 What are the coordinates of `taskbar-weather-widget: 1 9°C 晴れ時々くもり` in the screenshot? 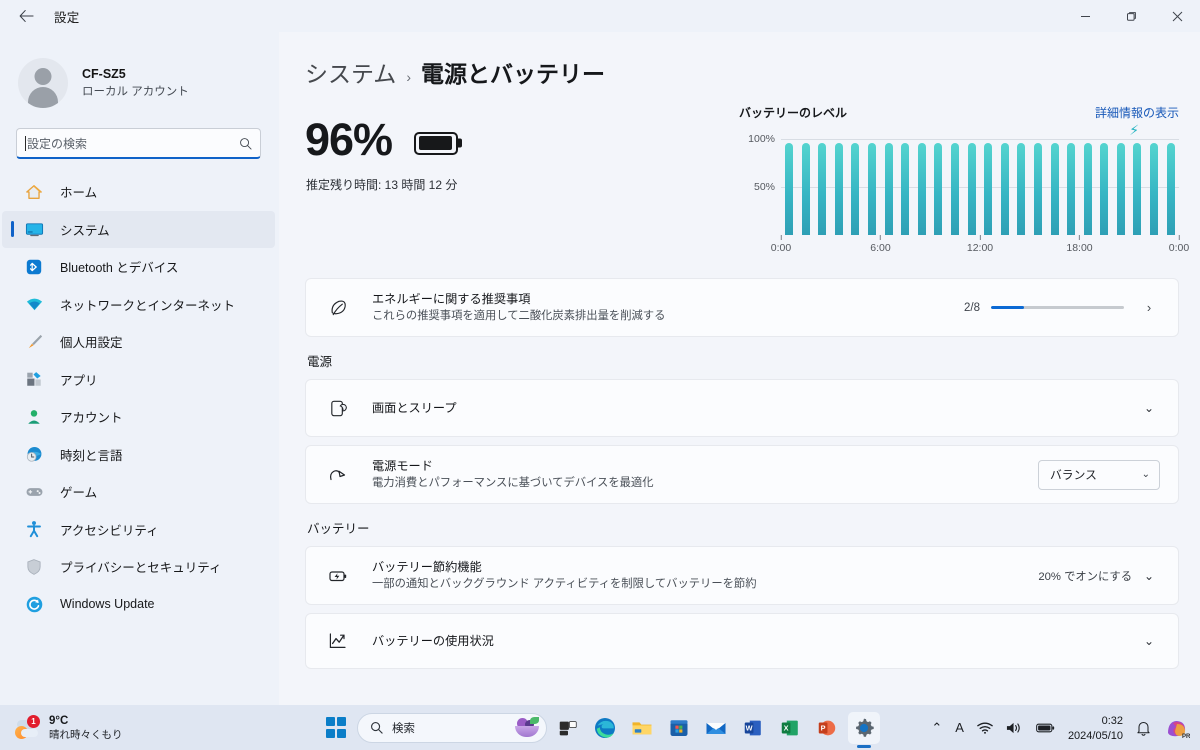 It's located at (68, 728).